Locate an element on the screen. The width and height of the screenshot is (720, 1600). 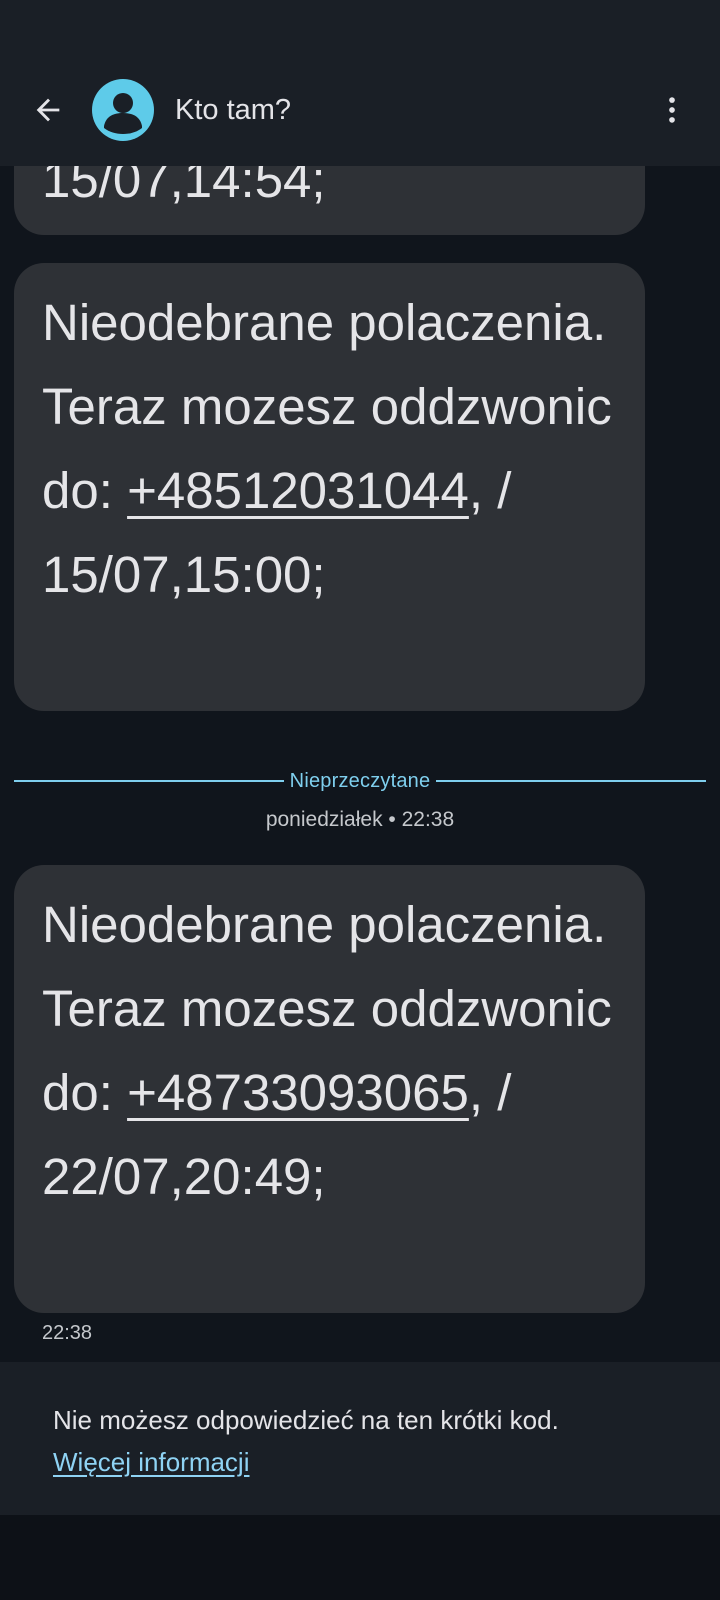
person-icon is located at coordinates (123, 113).